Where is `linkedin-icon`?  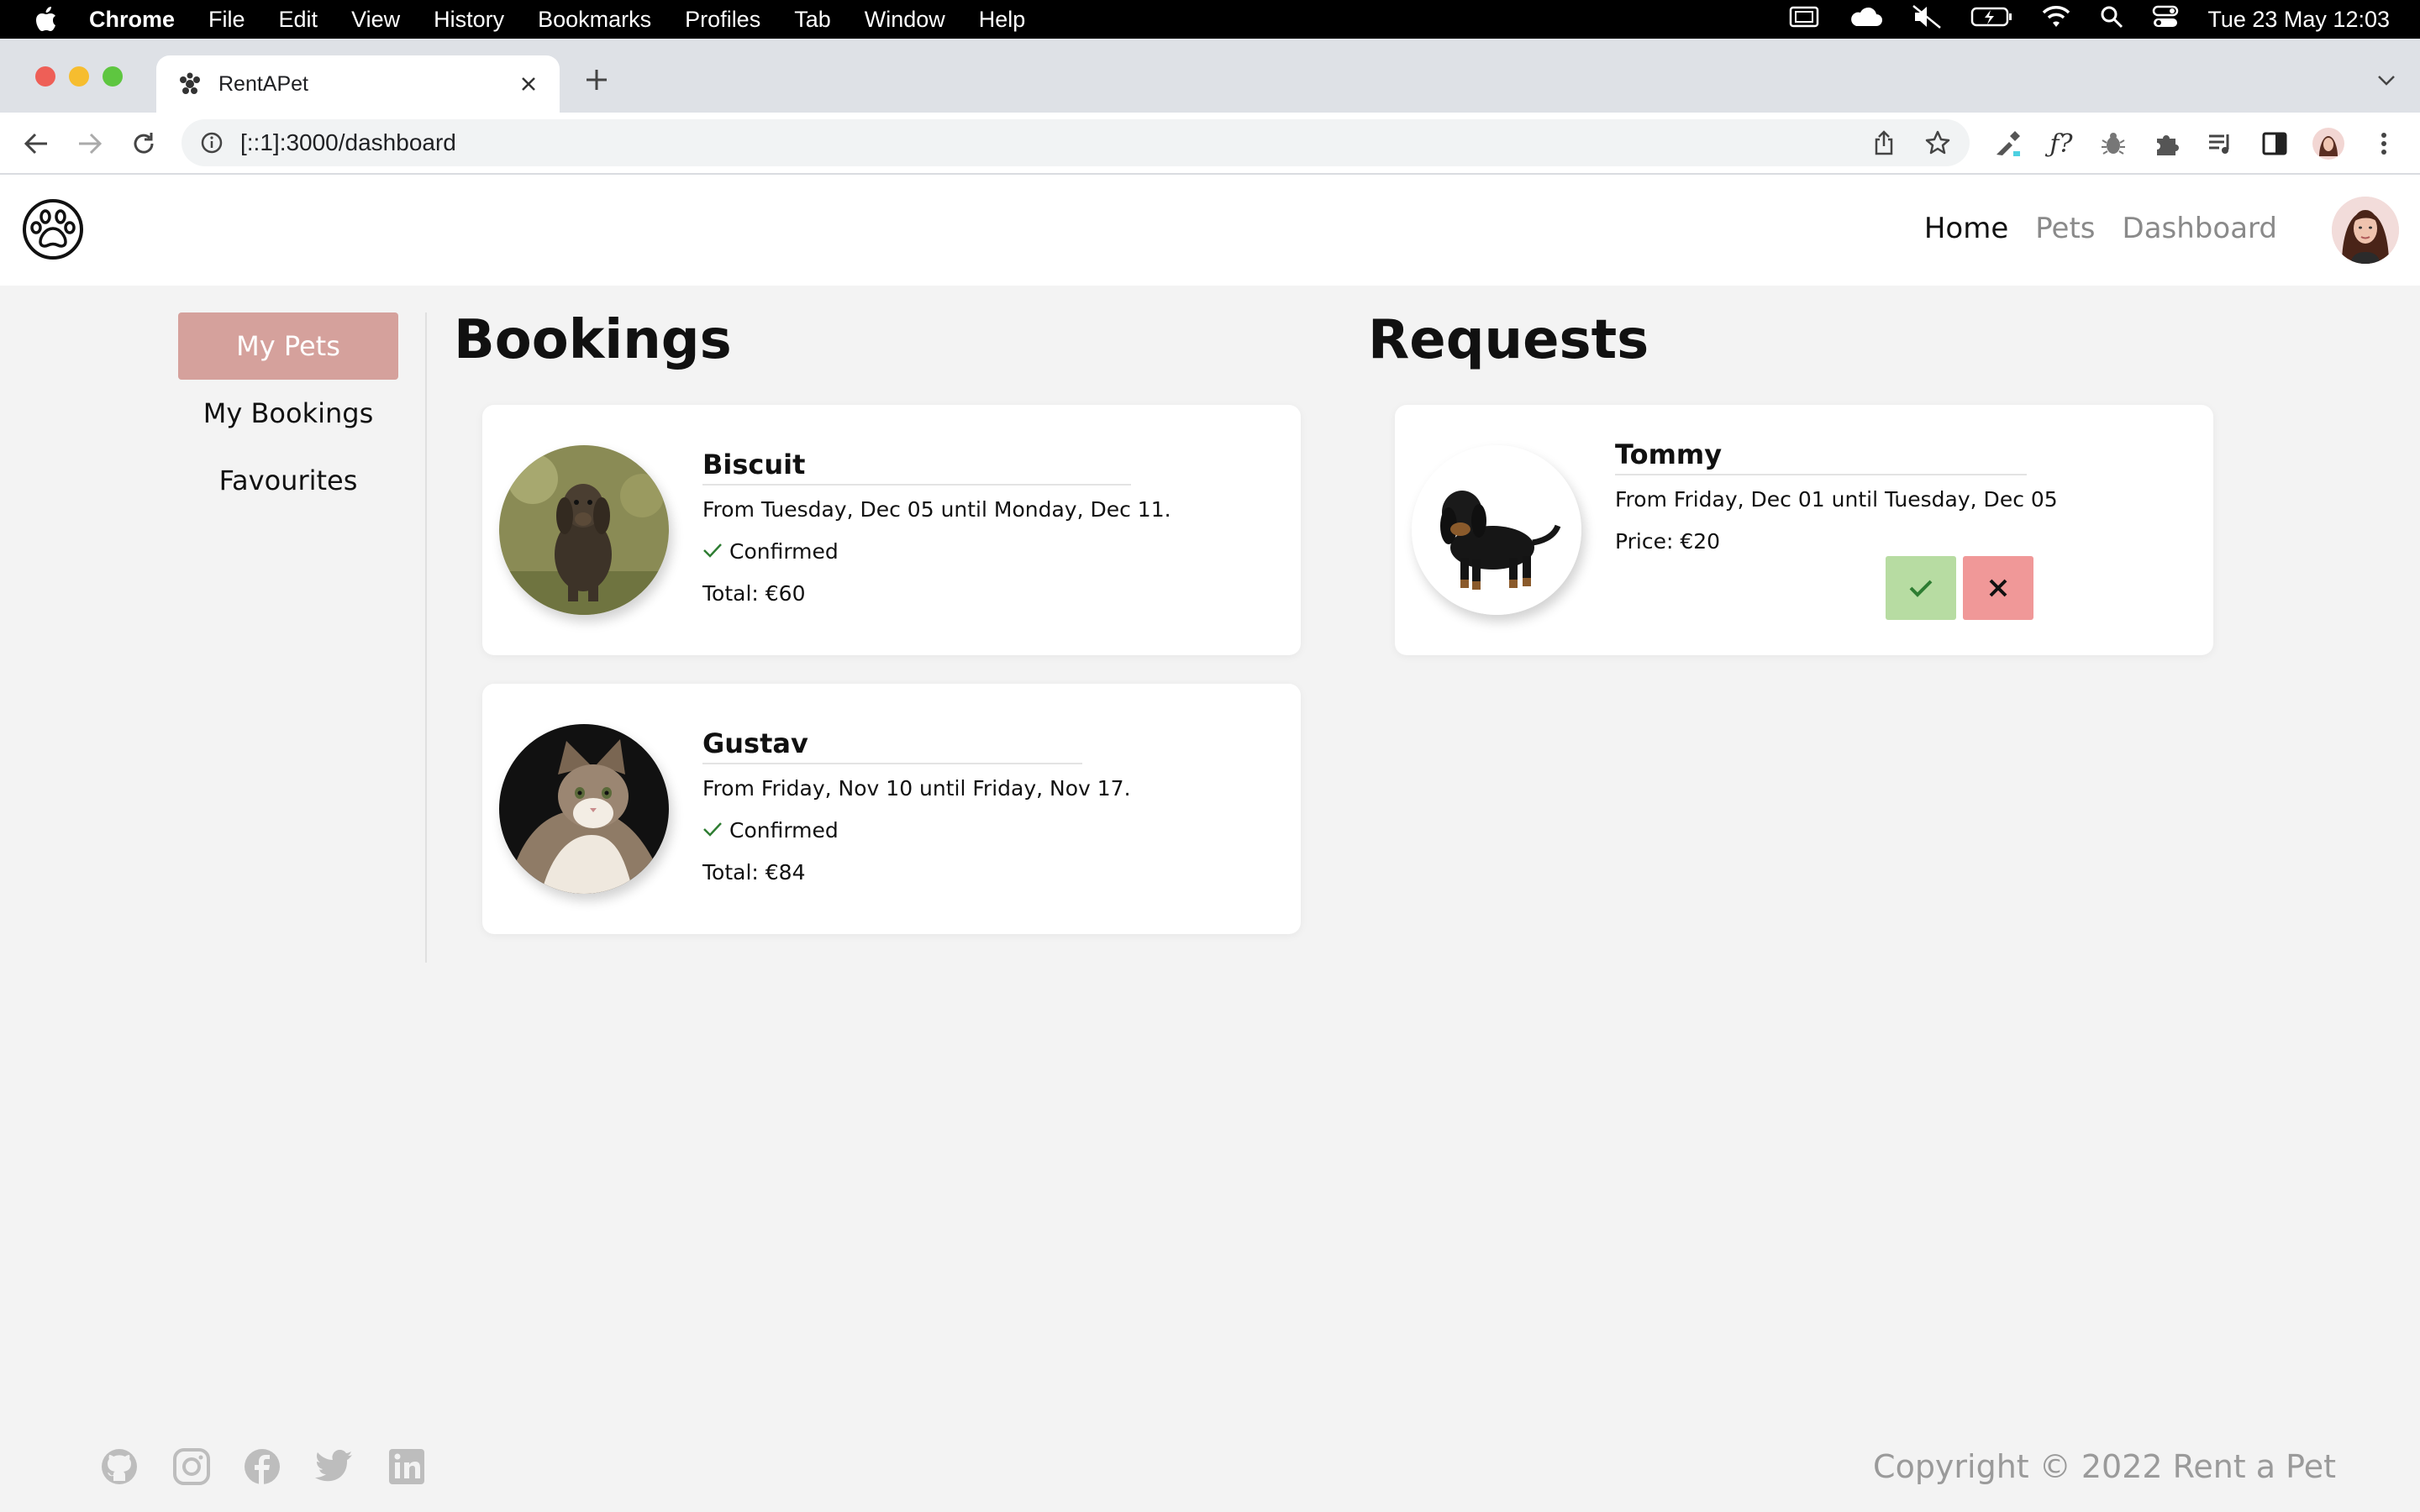 linkedin-icon is located at coordinates (407, 1466).